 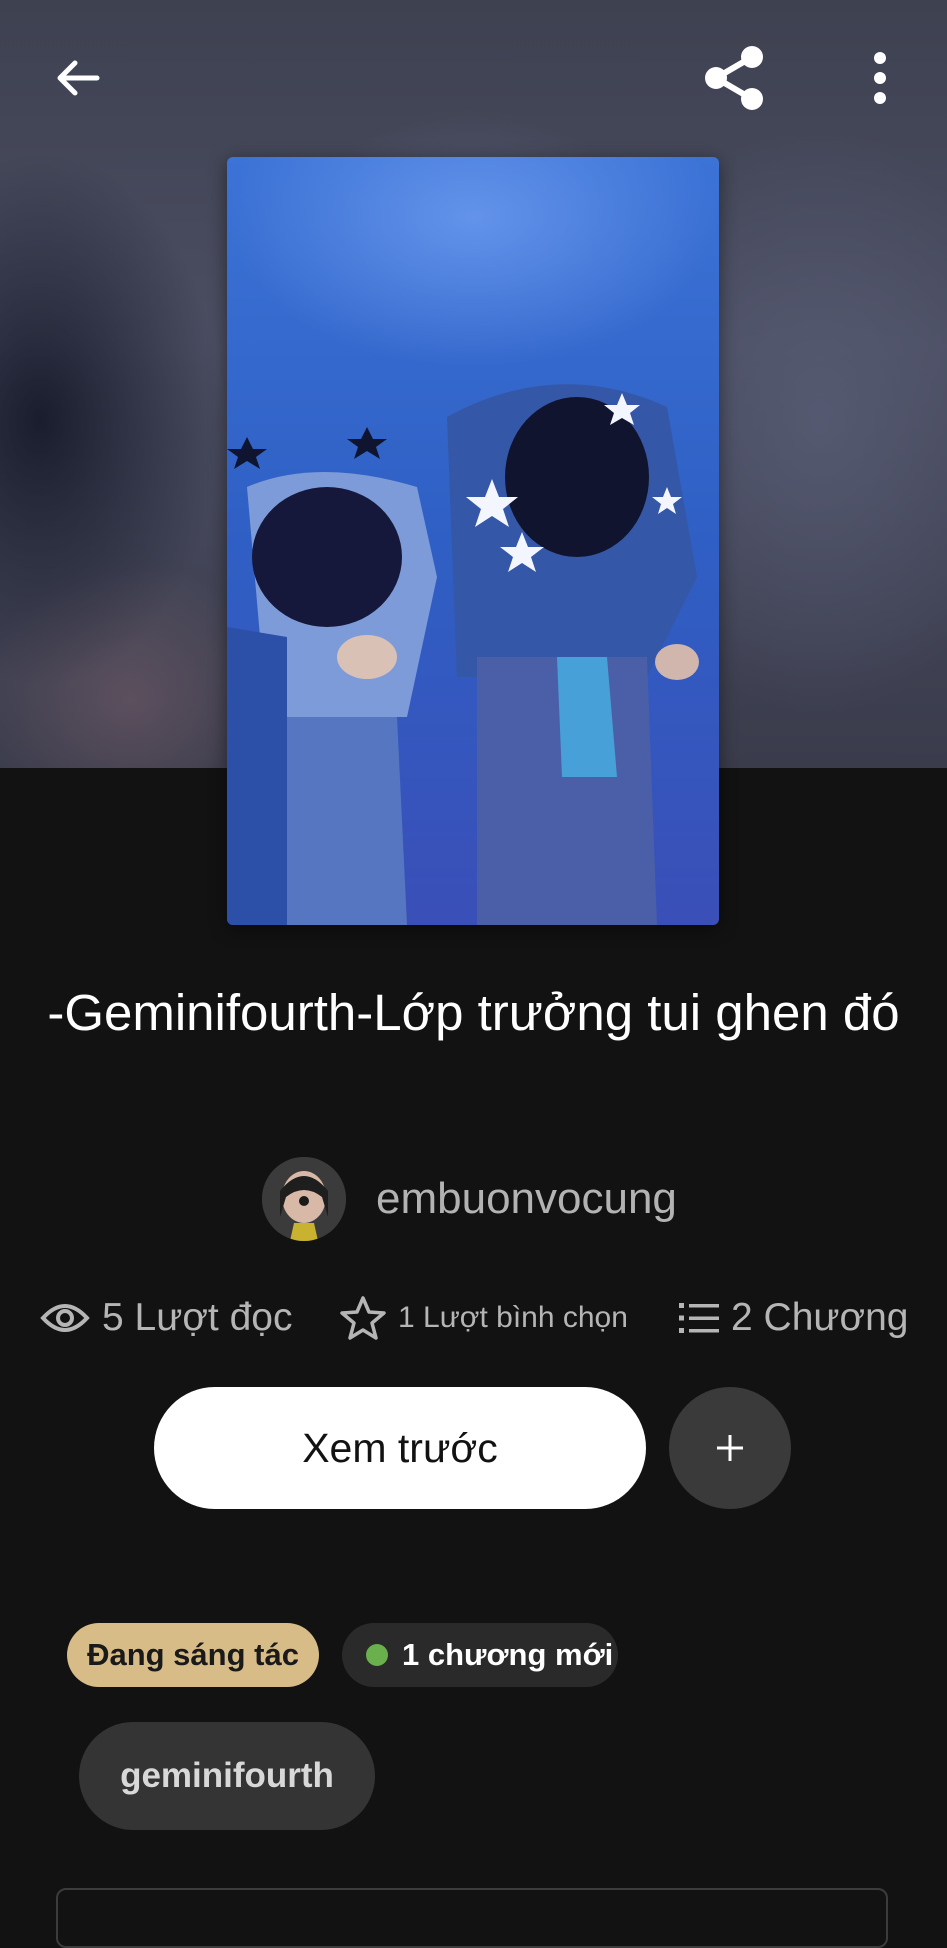 I want to click on reads-stat: 5 Lượt đọc, so click(x=166, y=1318).